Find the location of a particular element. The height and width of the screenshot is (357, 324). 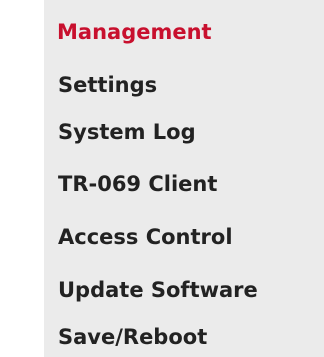

management-menu-header: Management is located at coordinates (134, 32).